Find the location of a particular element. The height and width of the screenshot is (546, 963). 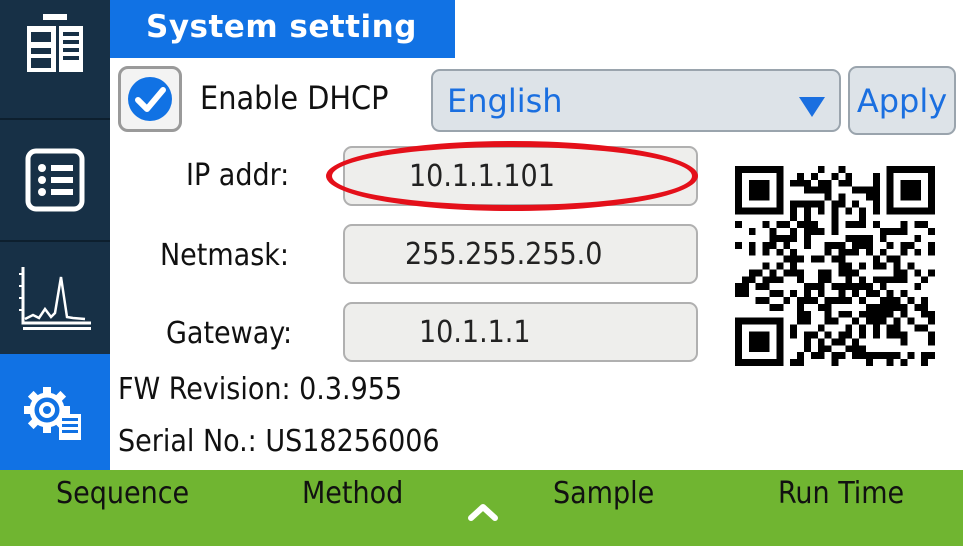

chevron-up-icon is located at coordinates (483, 511).